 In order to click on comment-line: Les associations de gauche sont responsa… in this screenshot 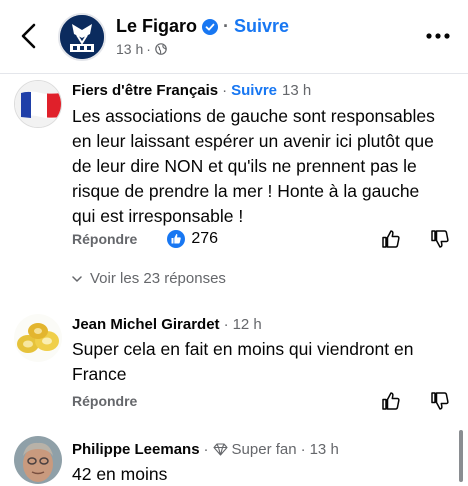, I will do `click(253, 116)`.